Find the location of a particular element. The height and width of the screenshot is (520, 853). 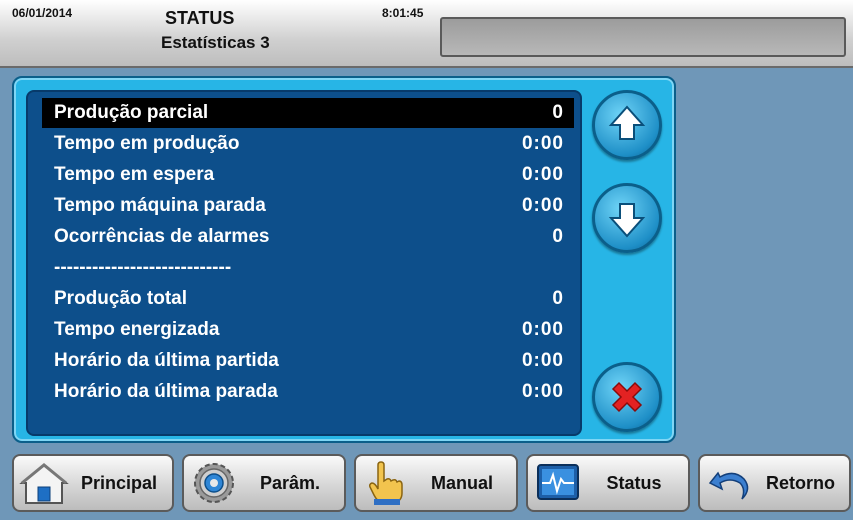

gear-icon is located at coordinates (214, 483).